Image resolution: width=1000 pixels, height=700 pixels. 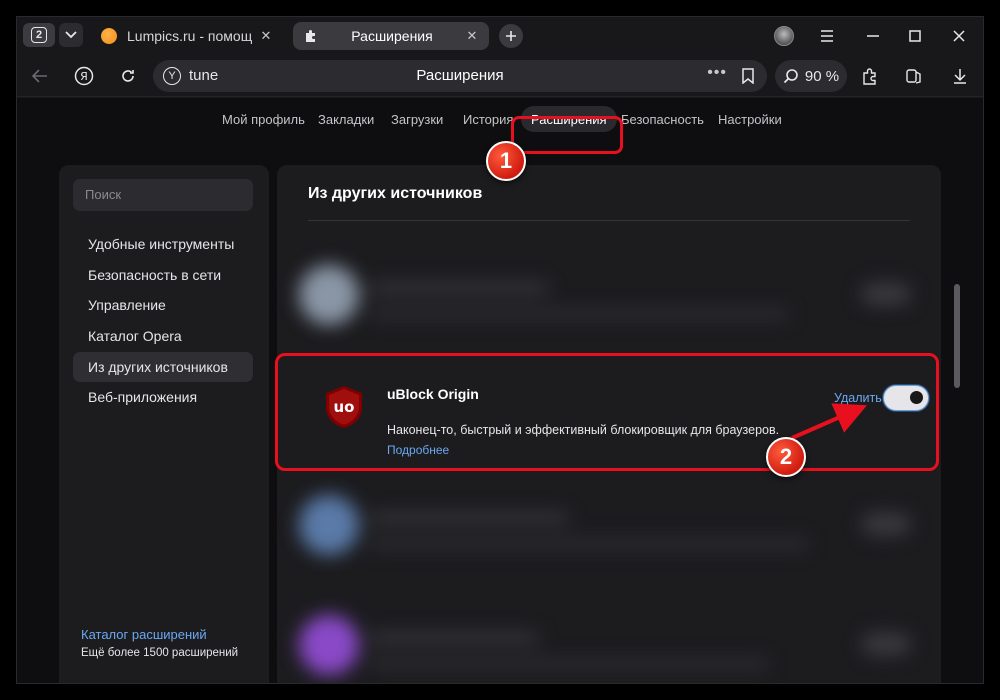 I want to click on lumpics-favicon-icon, so click(x=109, y=36).